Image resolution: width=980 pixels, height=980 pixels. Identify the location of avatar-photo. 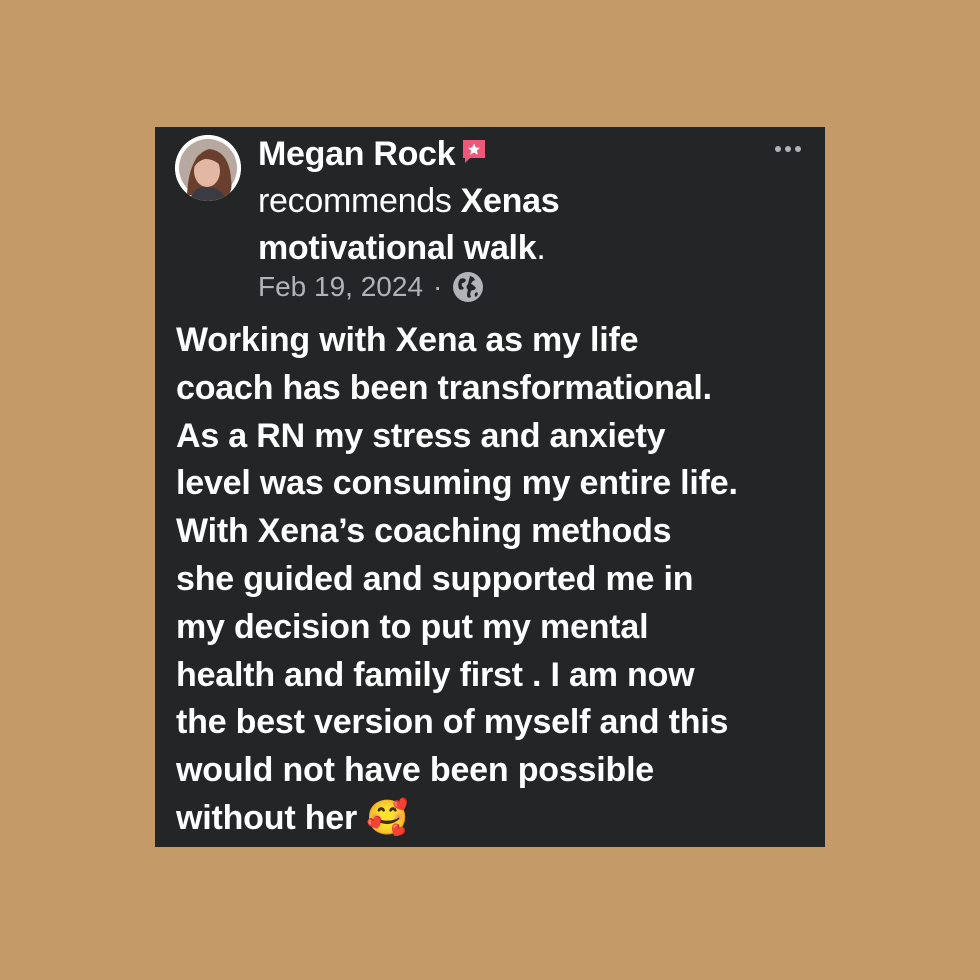
(208, 168).